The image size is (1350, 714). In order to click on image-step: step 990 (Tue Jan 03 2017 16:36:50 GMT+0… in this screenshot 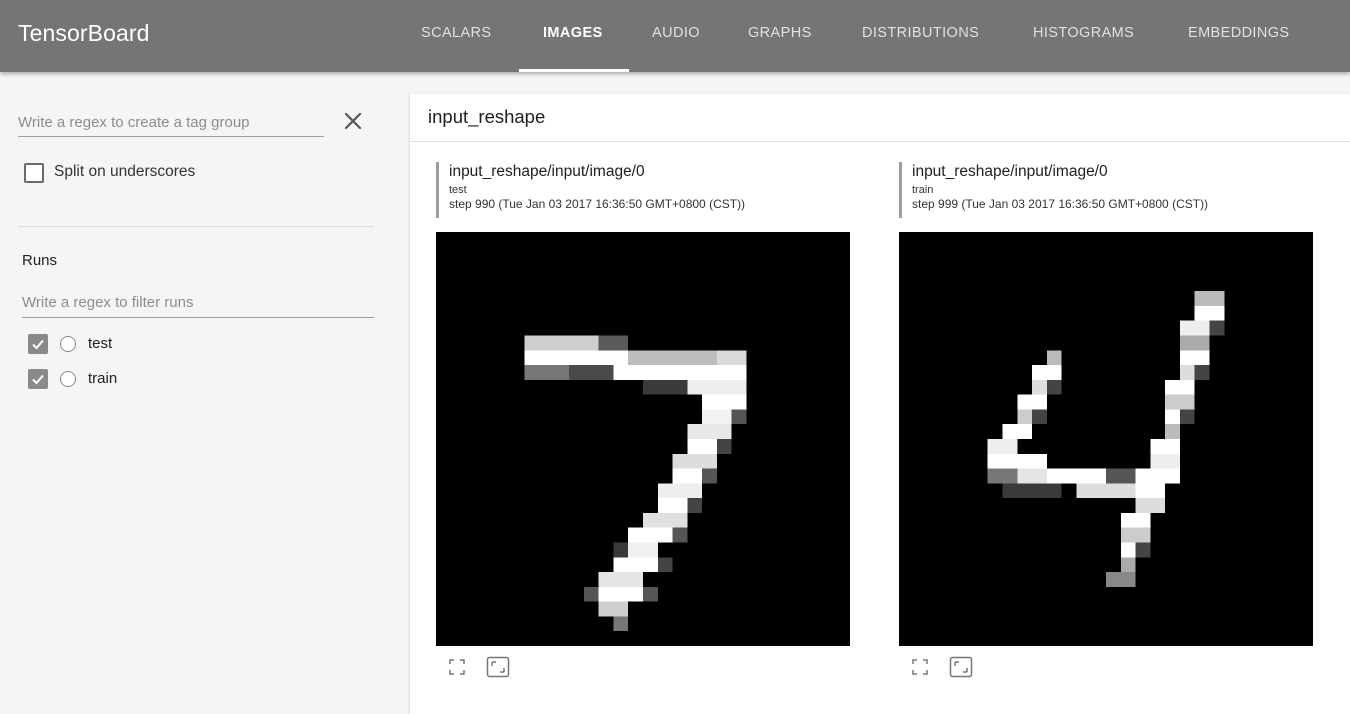, I will do `click(597, 204)`.